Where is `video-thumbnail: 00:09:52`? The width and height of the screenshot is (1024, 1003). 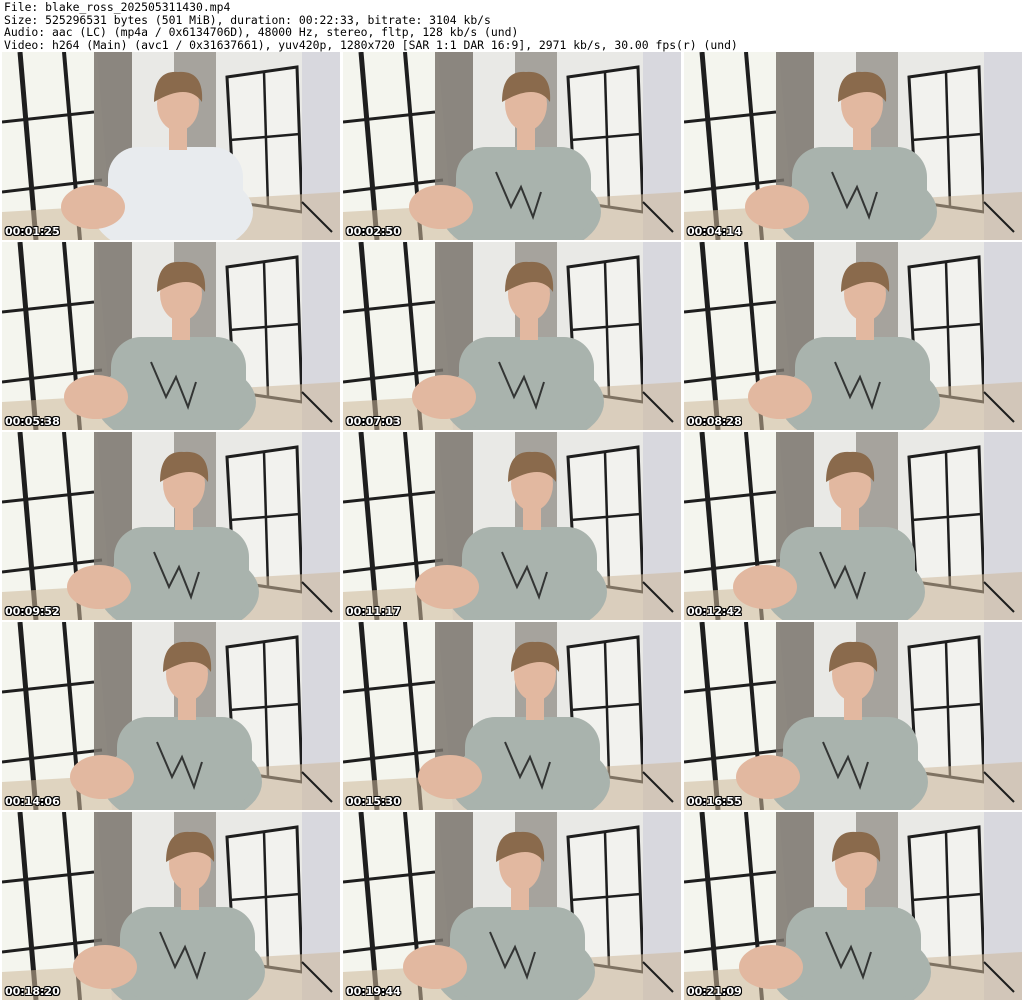 video-thumbnail: 00:09:52 is located at coordinates (171, 526).